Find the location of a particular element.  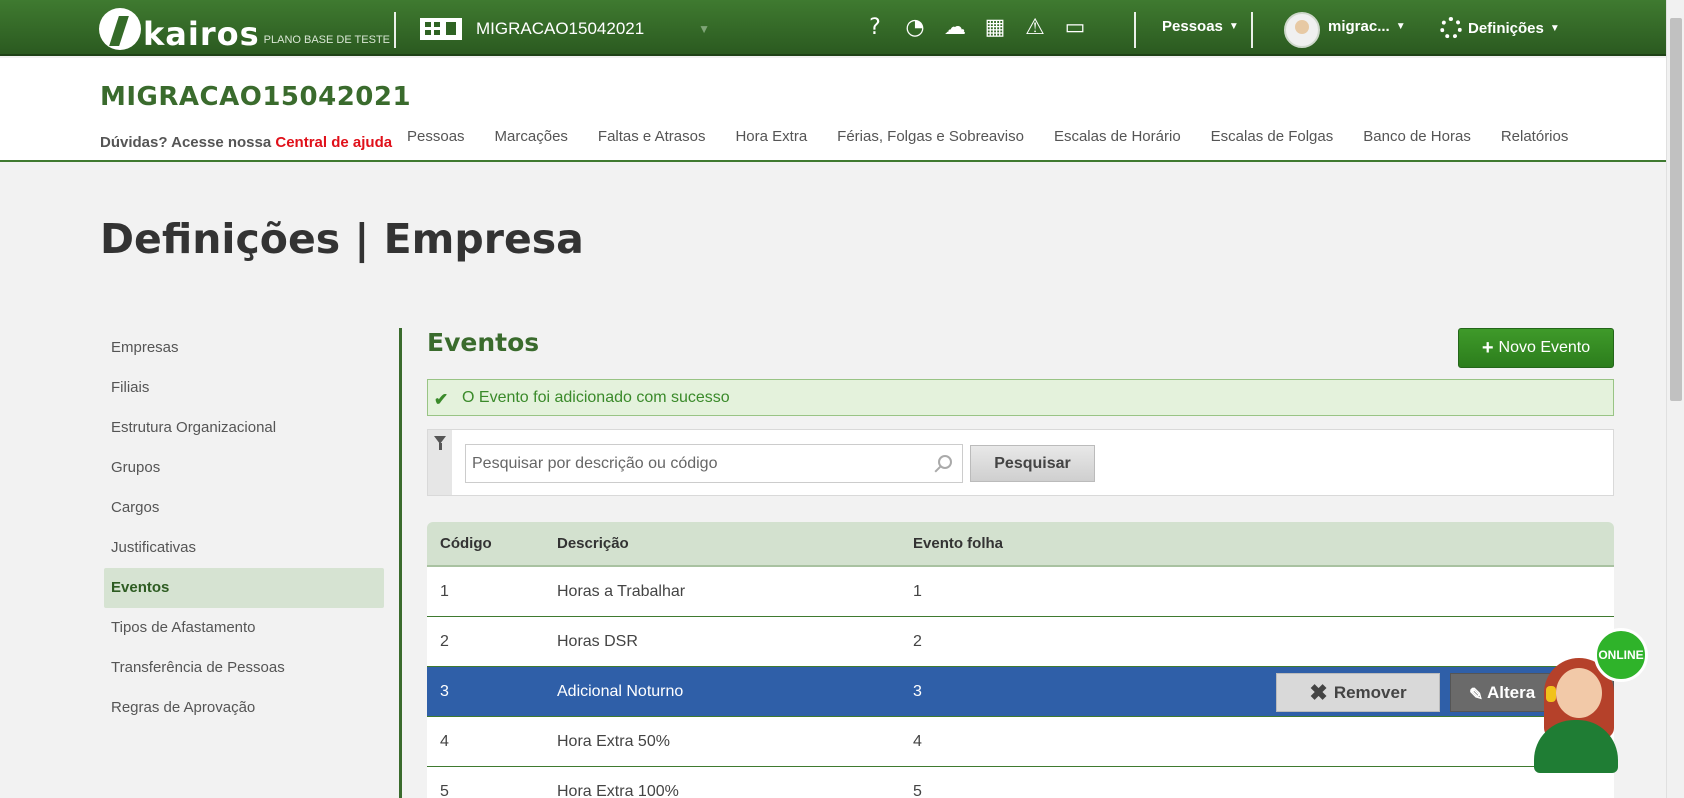

online-badge: ONLINE is located at coordinates (1621, 655).